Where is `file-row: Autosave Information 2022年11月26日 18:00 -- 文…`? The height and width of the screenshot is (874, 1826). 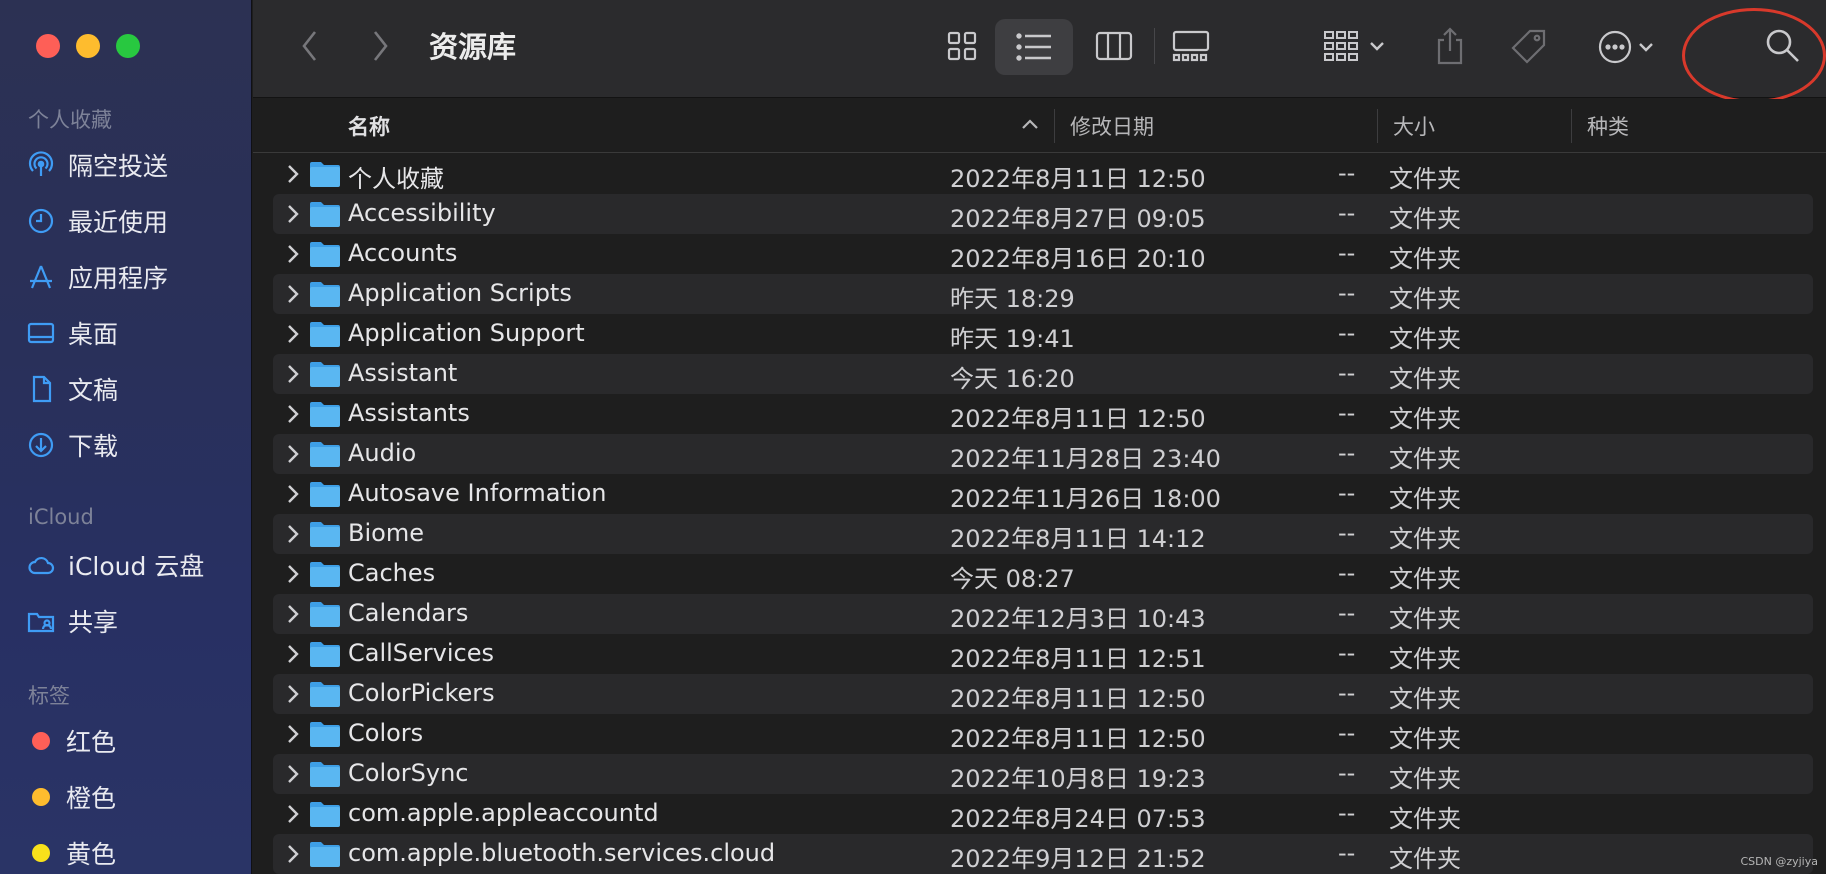
file-row: Autosave Information 2022年11月26日 18:00 -- 文… is located at coordinates (1043, 494).